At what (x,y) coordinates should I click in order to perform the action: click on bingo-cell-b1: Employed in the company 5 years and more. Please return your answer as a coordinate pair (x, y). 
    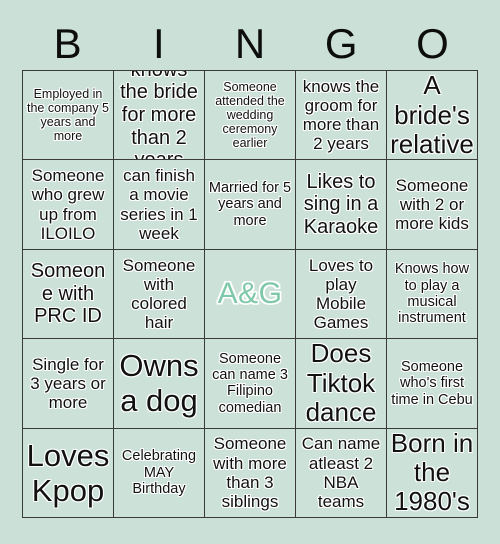
    Looking at the image, I should click on (68, 116).